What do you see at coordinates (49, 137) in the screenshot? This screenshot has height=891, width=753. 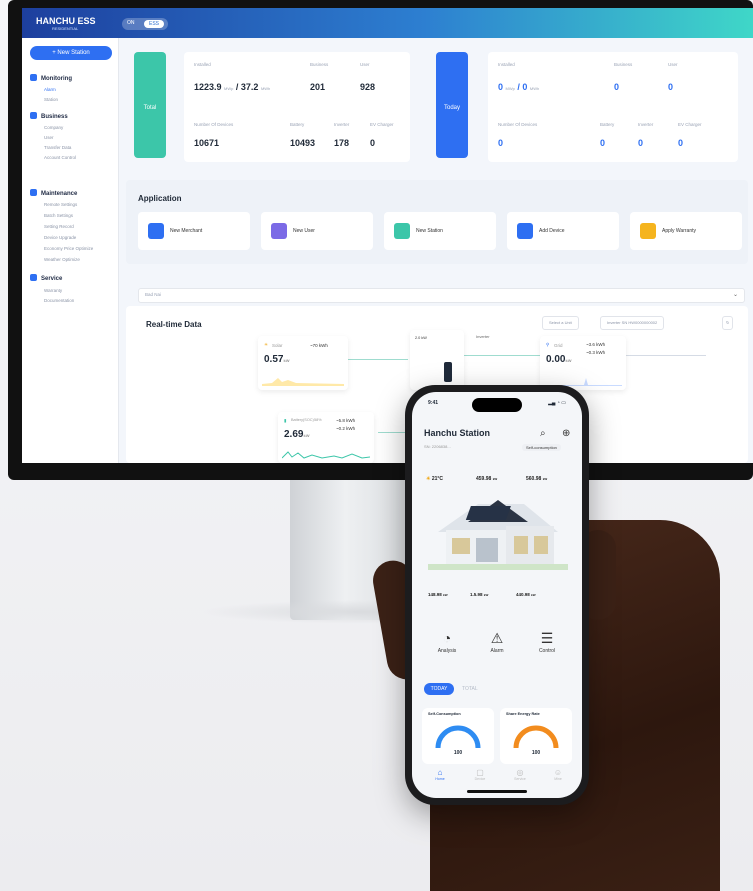 I see `sidebar-item-user: User` at bounding box center [49, 137].